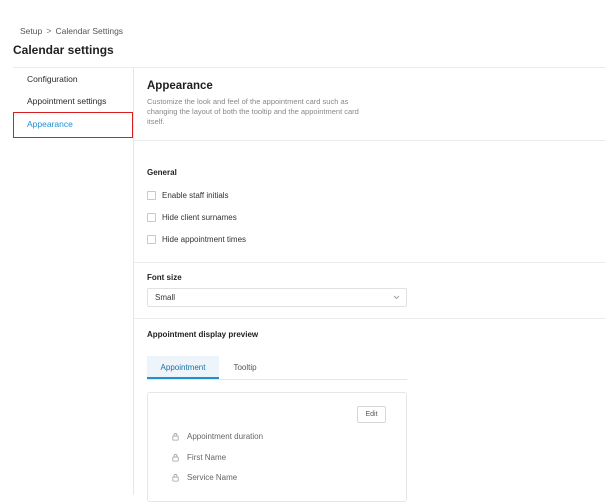 This screenshot has height=502, width=606. Describe the element at coordinates (396, 301) in the screenshot. I see `chevron-down-icon` at that location.